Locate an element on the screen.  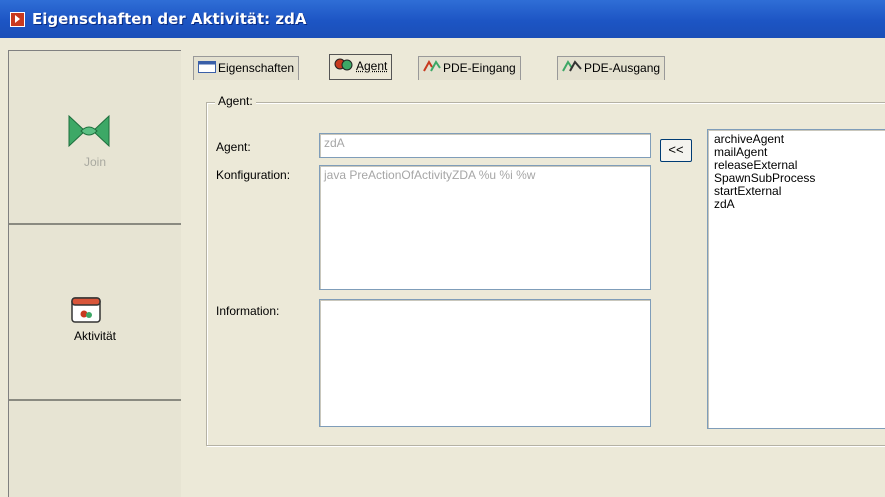
move-agent-button: << is located at coordinates (676, 150).